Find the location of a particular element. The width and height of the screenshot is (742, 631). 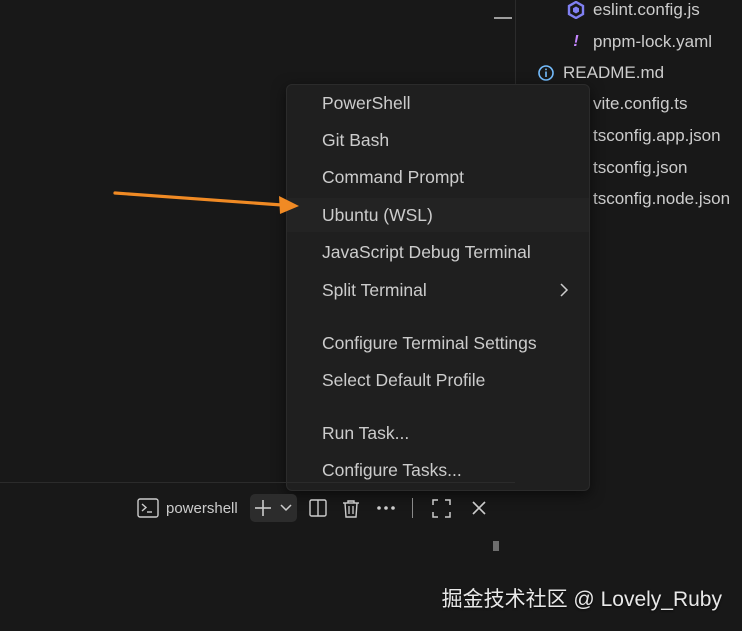

menu-item-ubuntu-wsl: Ubuntu (WSL) is located at coordinates (438, 215).